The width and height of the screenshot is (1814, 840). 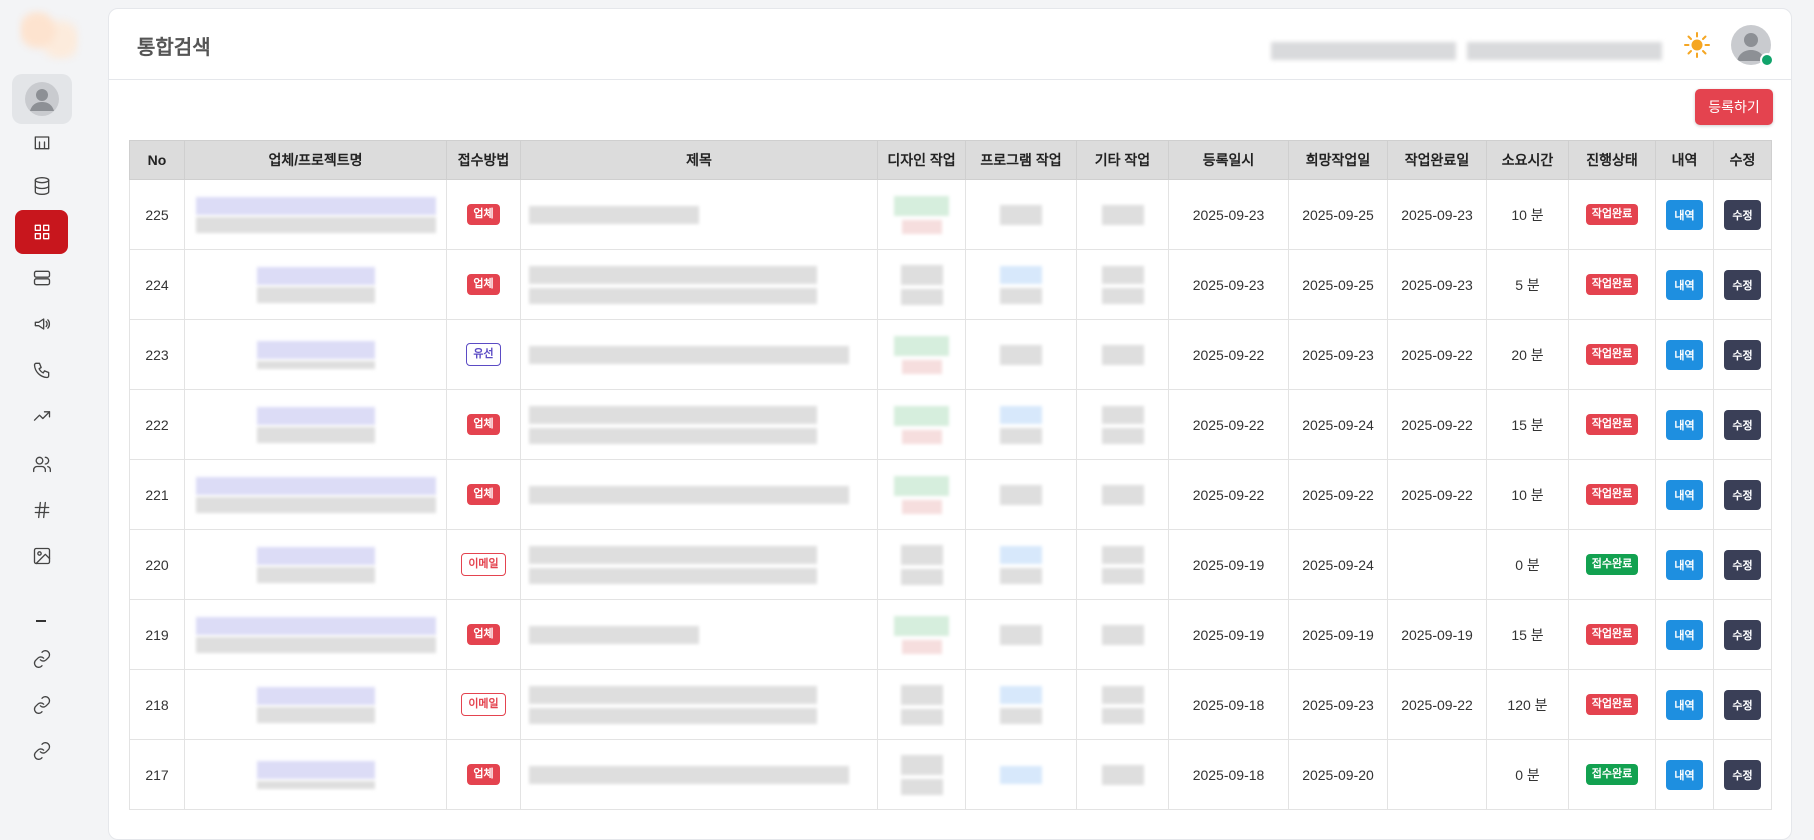 What do you see at coordinates (1021, 160) in the screenshot?
I see `column-header: 프로그램 작업` at bounding box center [1021, 160].